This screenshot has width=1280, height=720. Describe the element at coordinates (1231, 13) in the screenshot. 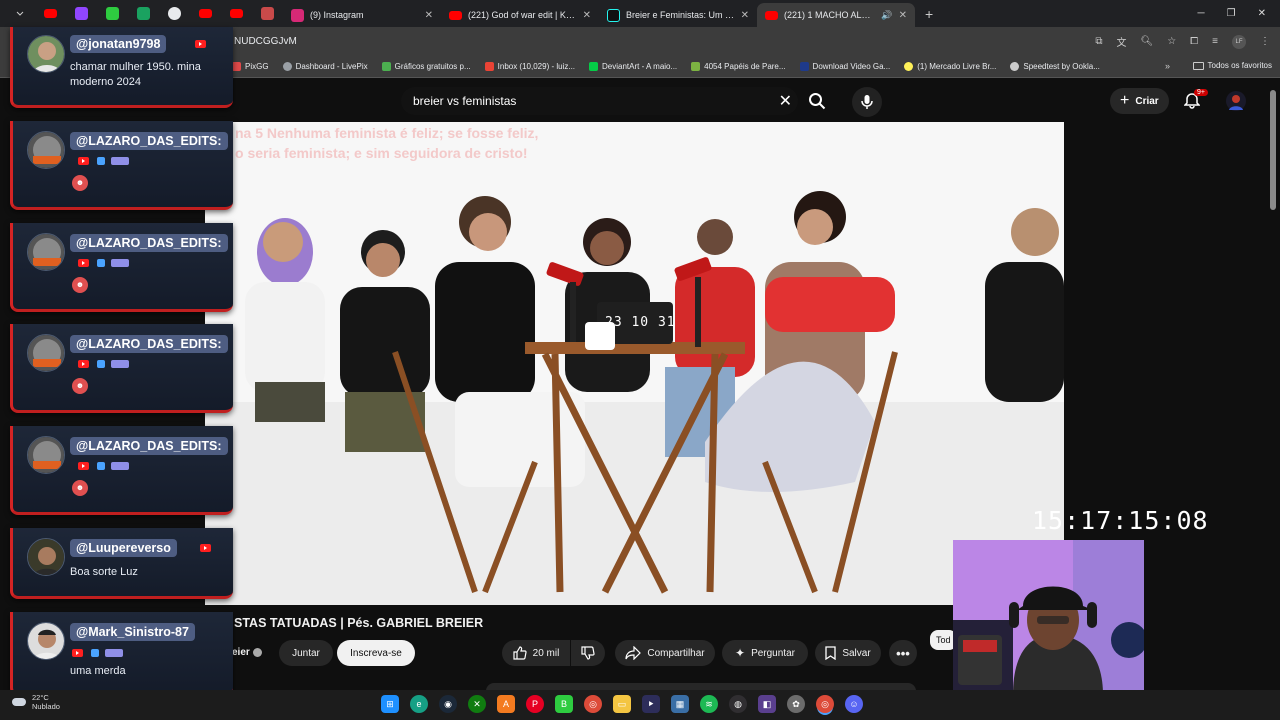

I see `restore-icon: ❐` at that location.